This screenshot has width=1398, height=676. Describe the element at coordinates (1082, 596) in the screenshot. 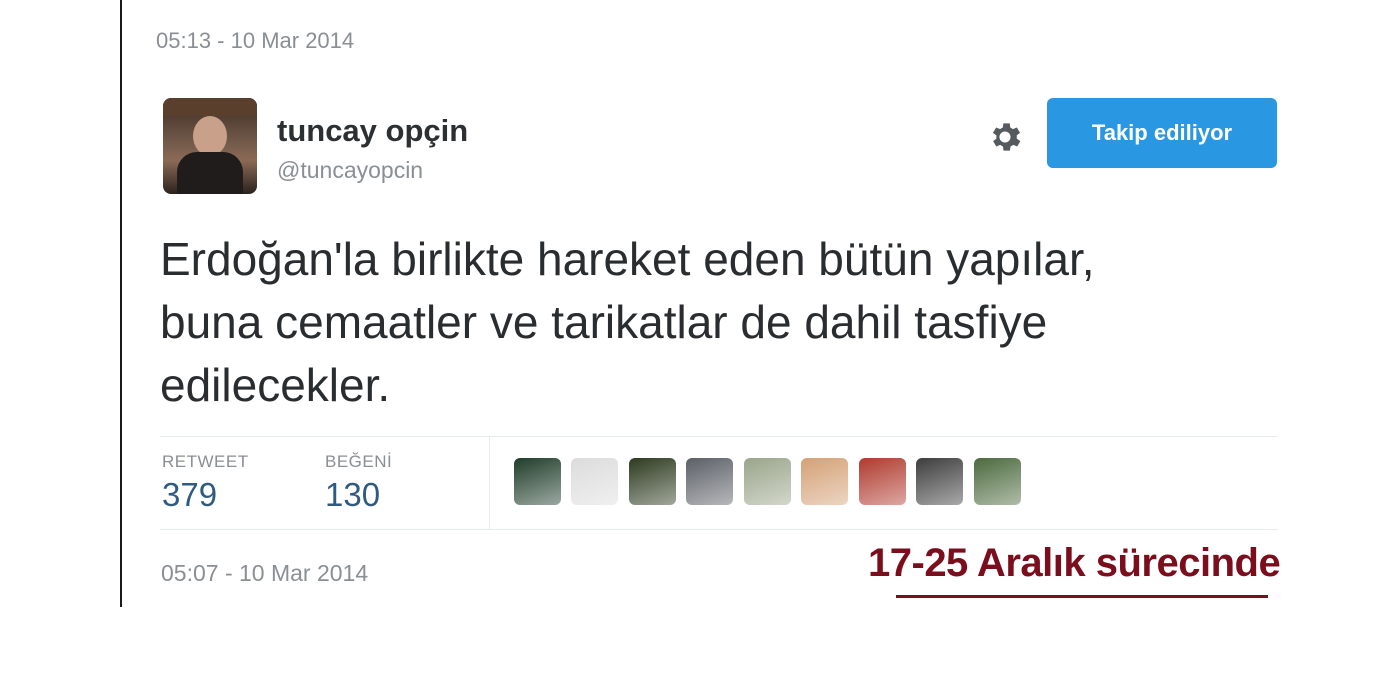

I see `caption-underline` at that location.